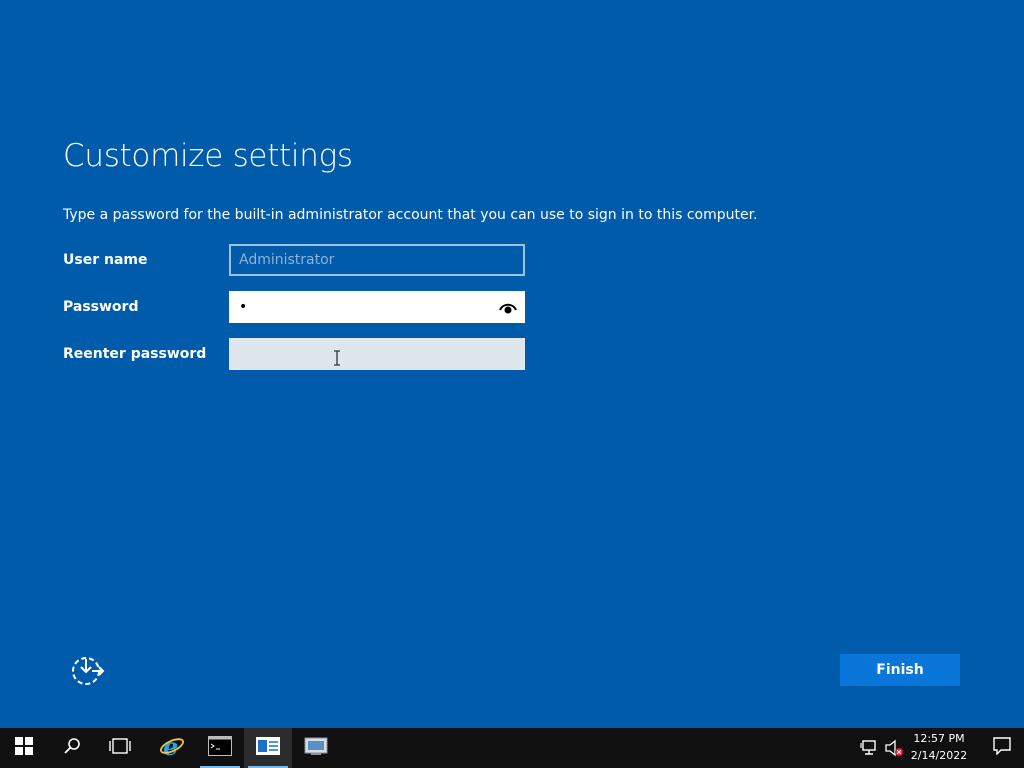  I want to click on action-center-button, so click(1002, 748).